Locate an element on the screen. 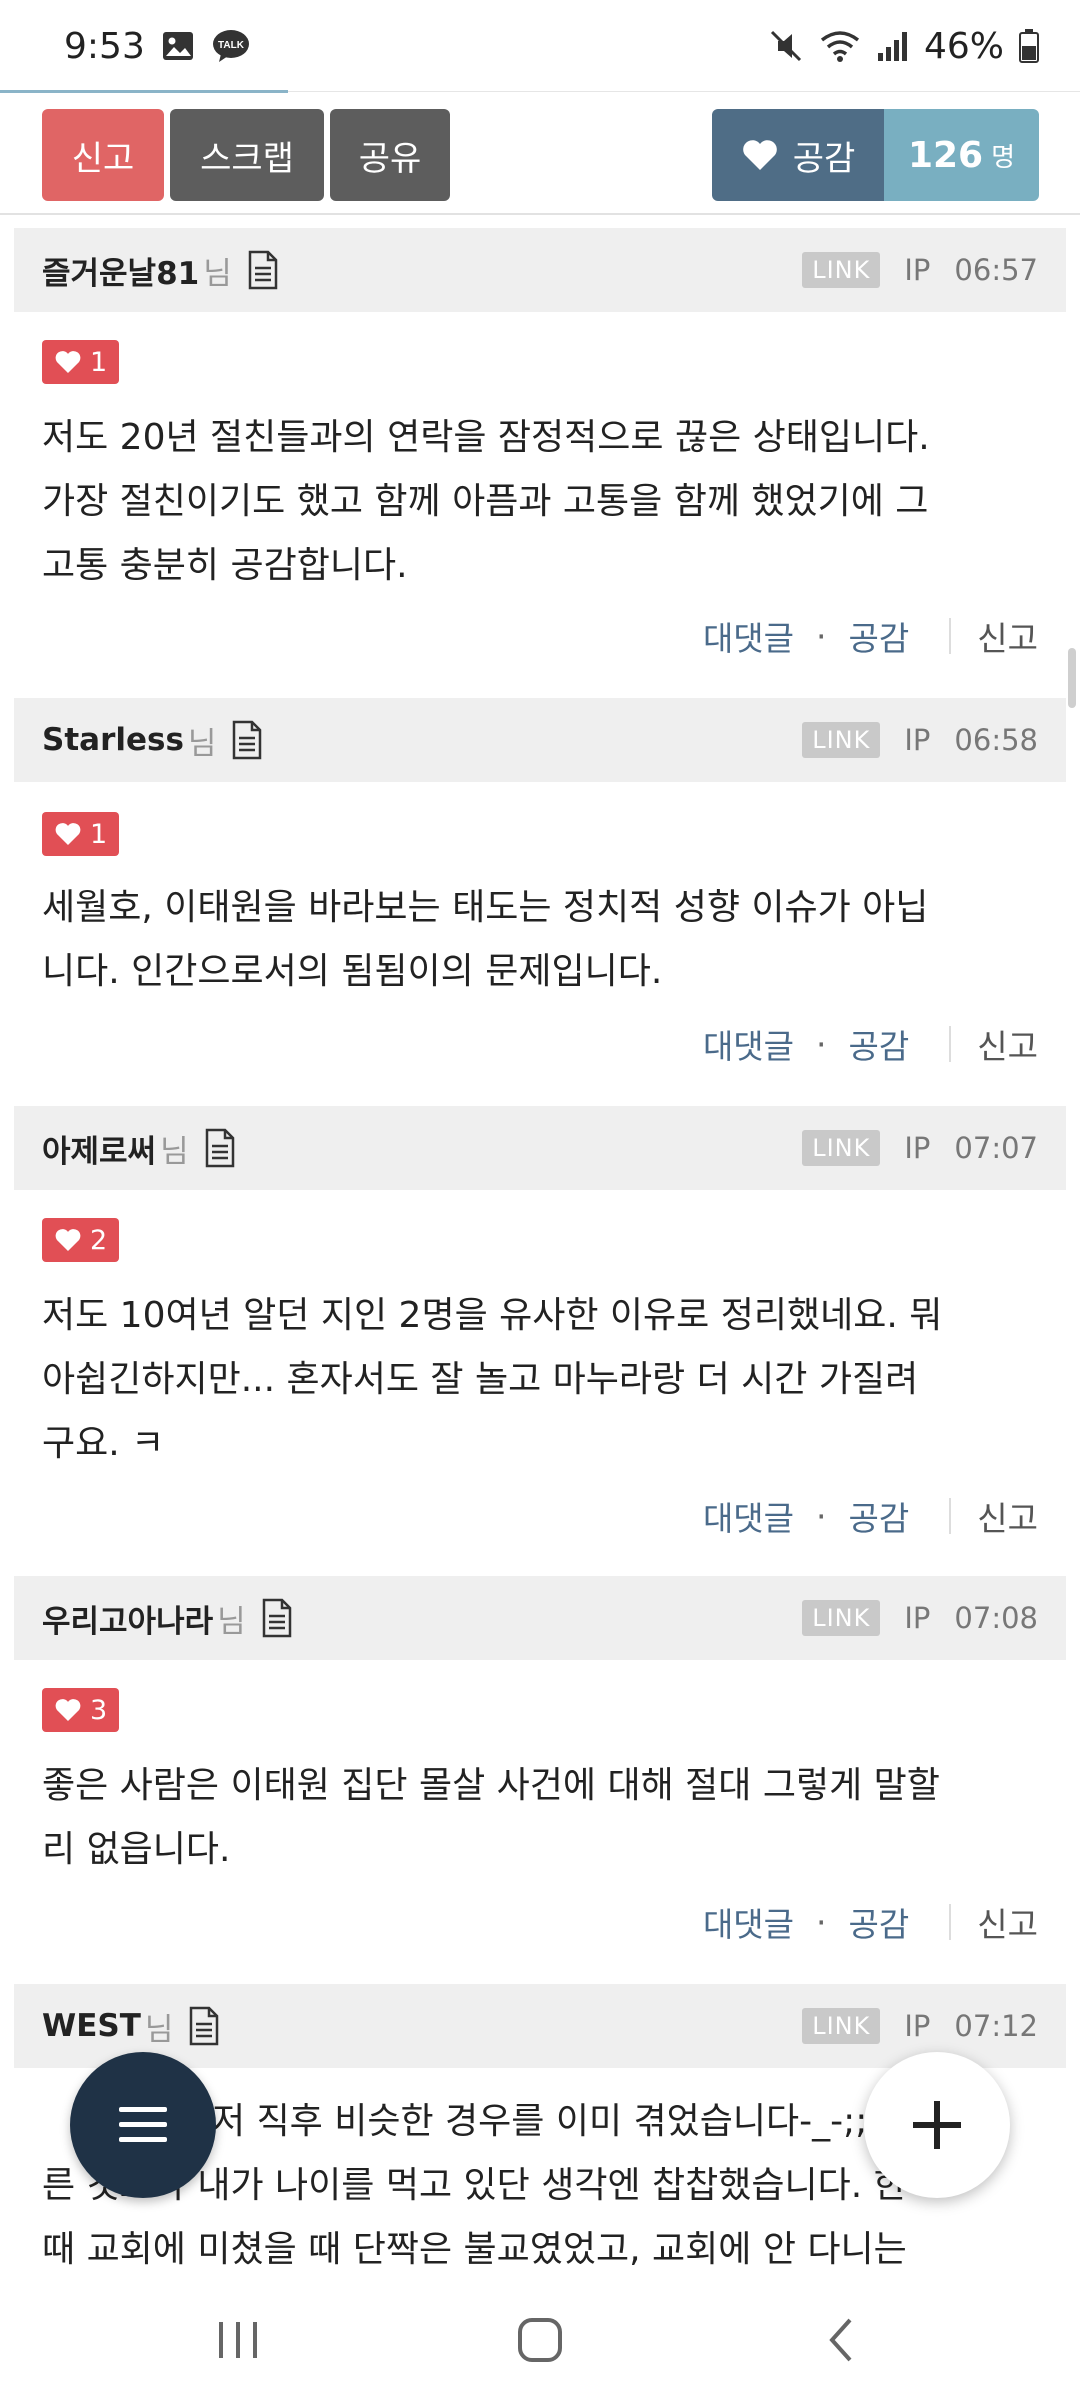 The width and height of the screenshot is (1080, 2400). share-button: 공유 is located at coordinates (390, 155).